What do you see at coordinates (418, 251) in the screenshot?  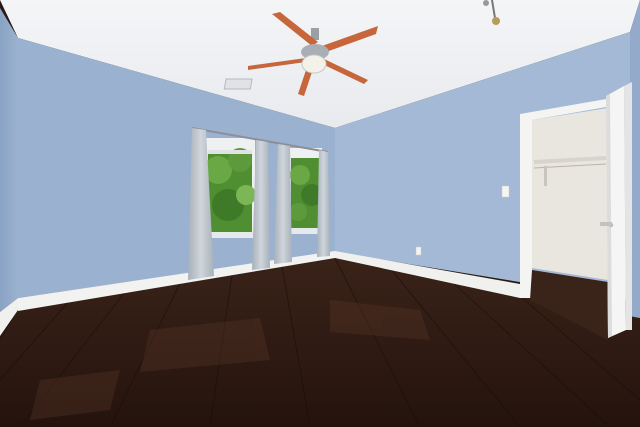 I see `wall-outlet` at bounding box center [418, 251].